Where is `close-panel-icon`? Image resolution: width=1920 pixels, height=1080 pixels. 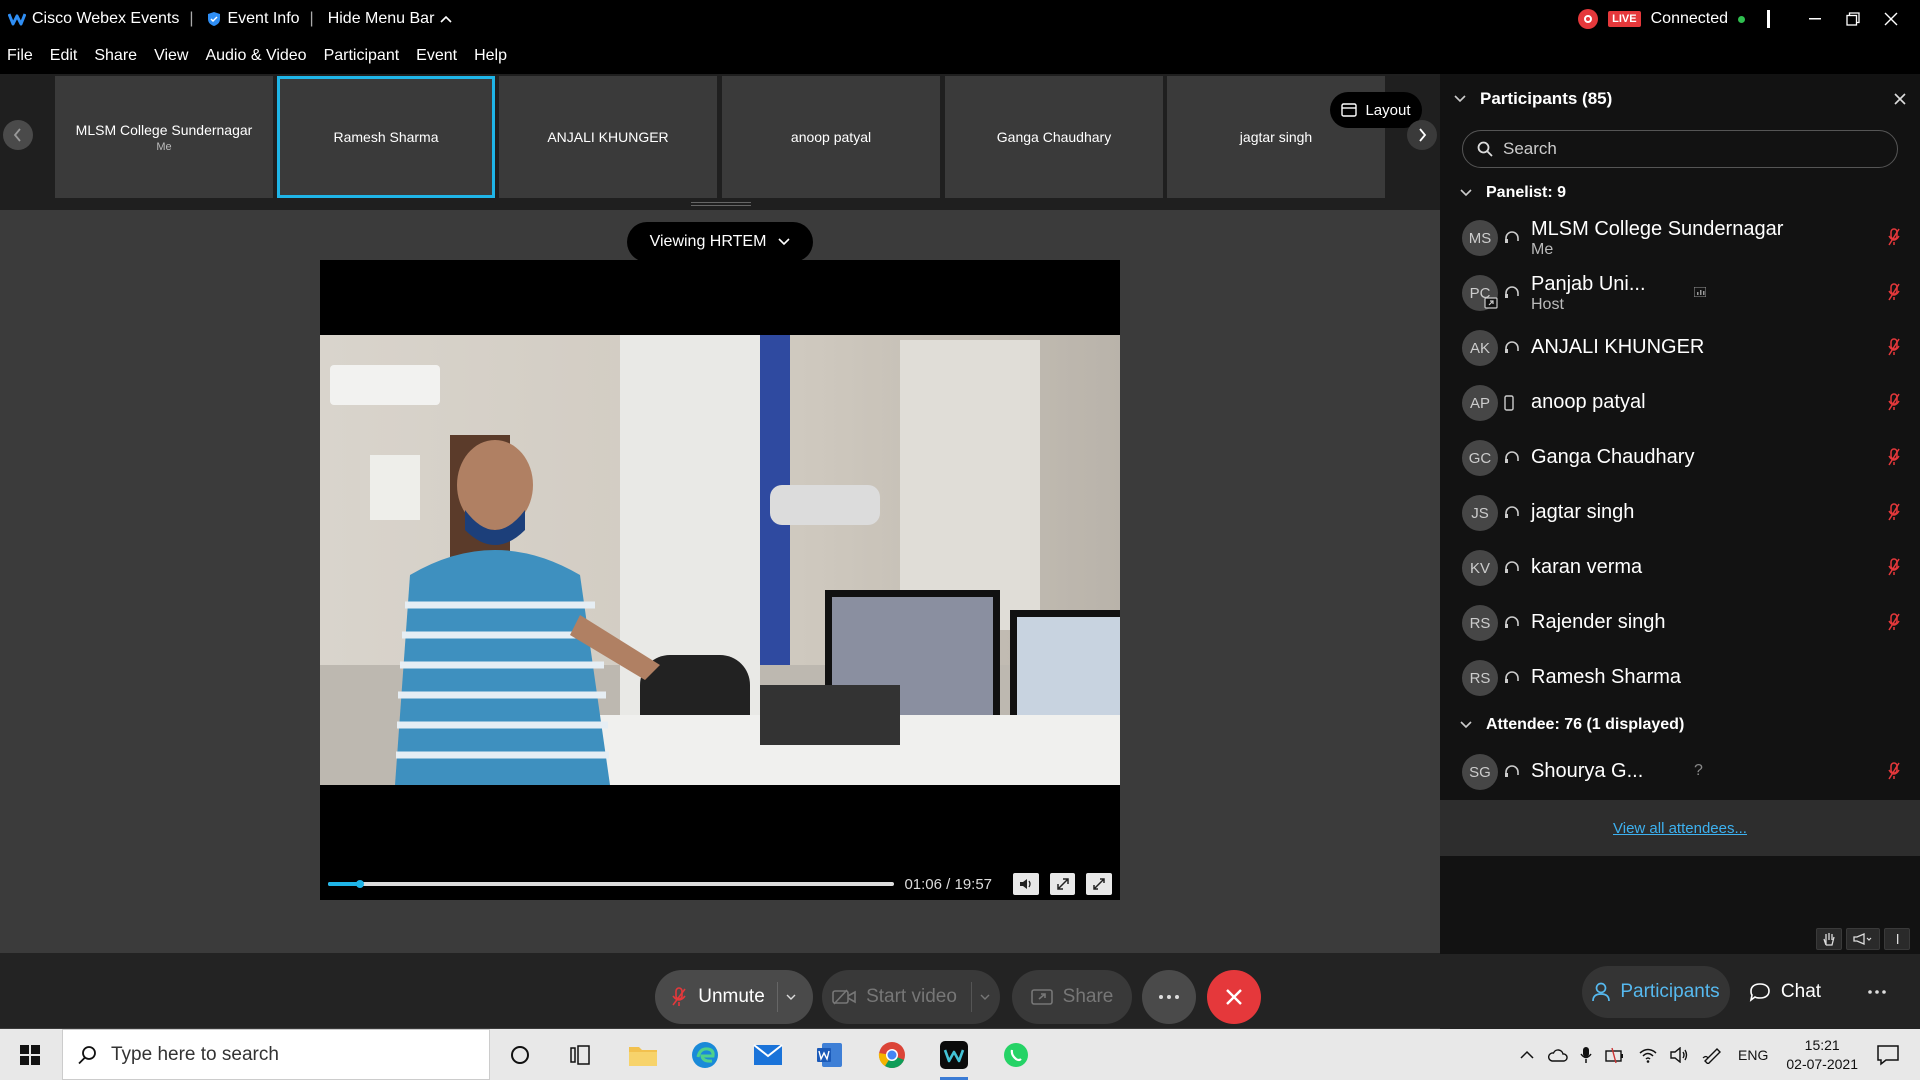
close-panel-icon is located at coordinates (1900, 99).